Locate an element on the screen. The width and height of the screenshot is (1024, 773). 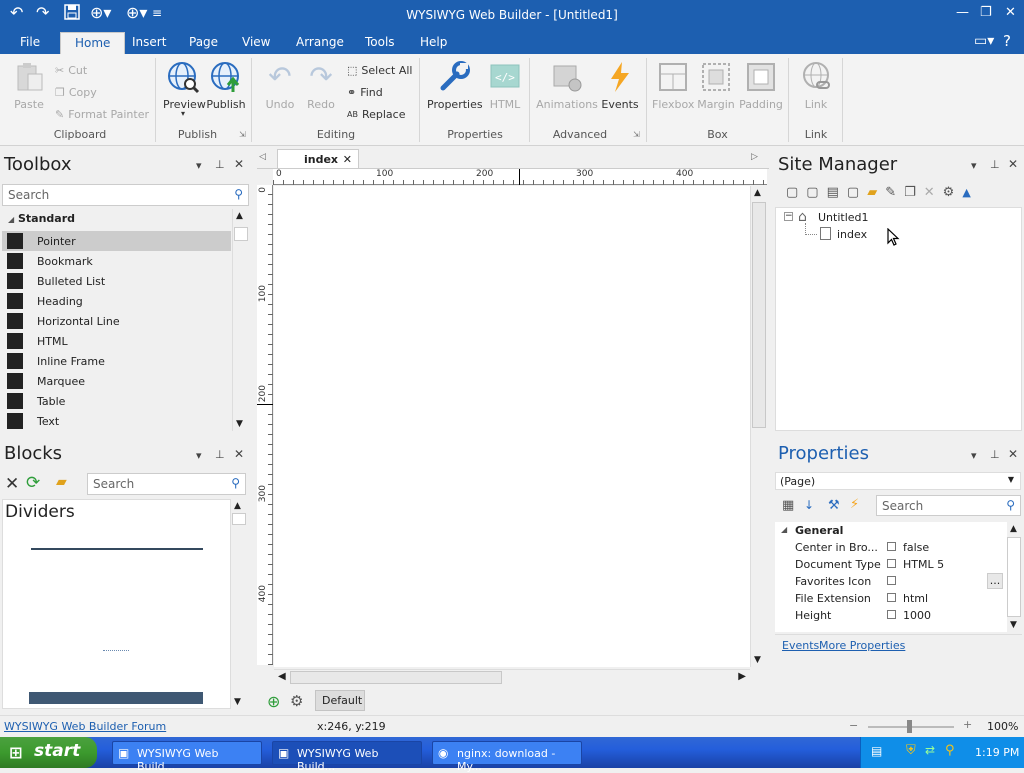
refresh-icon: ⟳ is located at coordinates (33, 483).